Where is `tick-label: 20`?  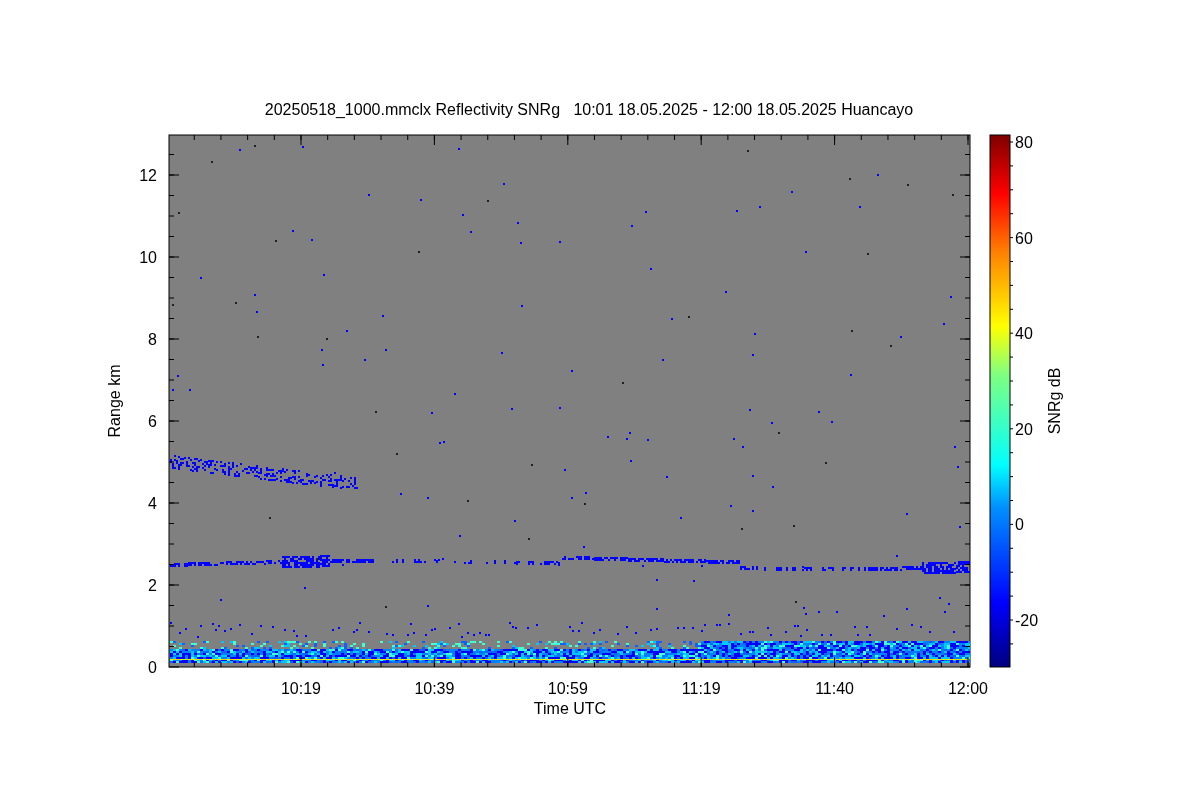
tick-label: 20 is located at coordinates (1024, 429).